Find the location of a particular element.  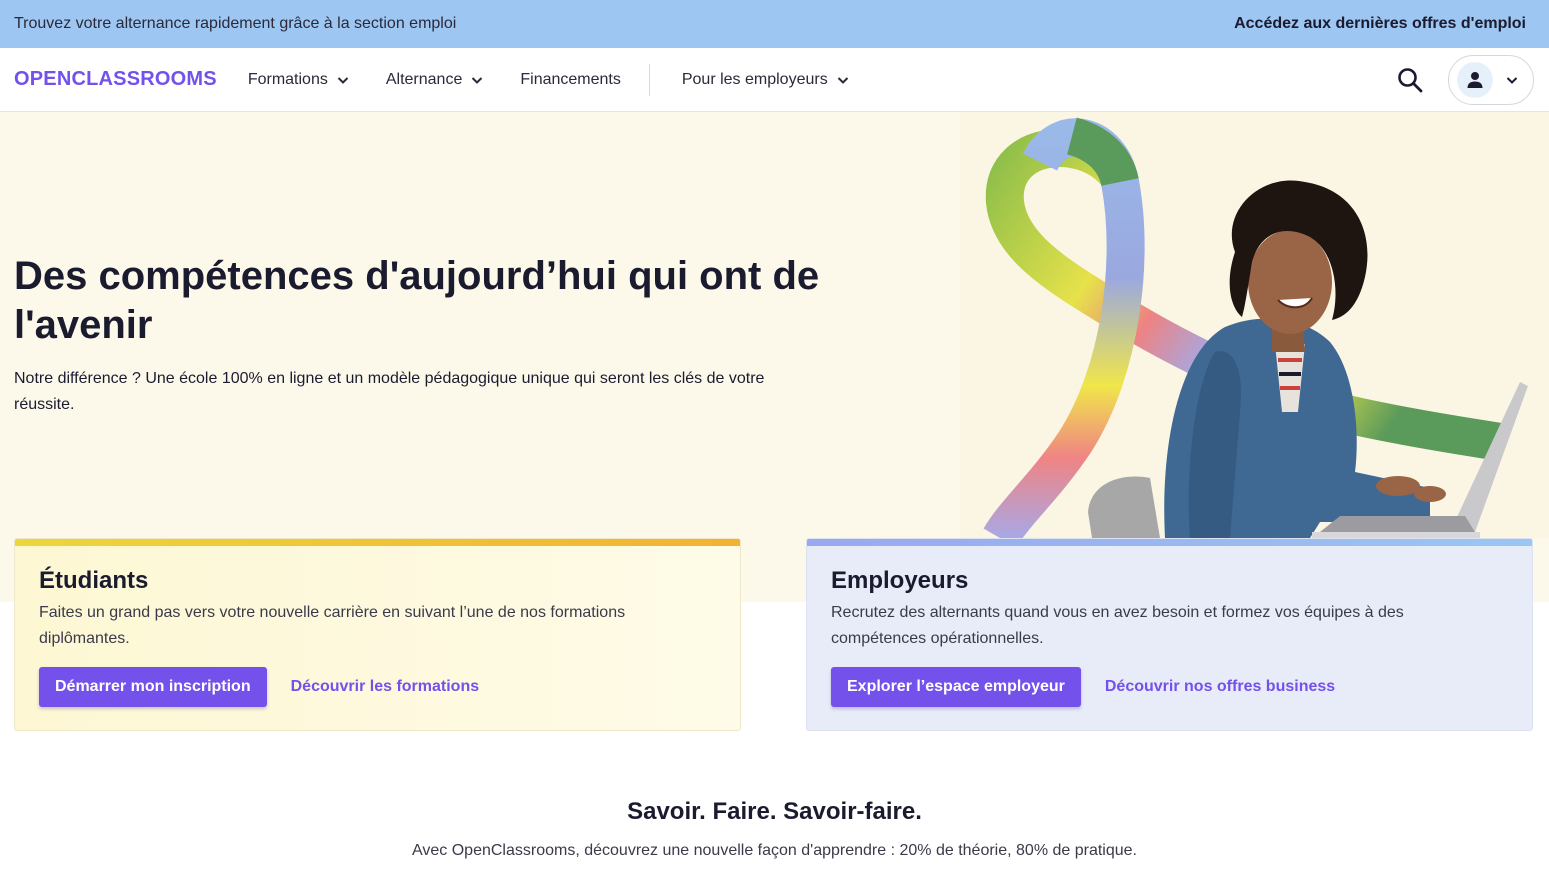

discover-courses-link: Découvrir les formations is located at coordinates (385, 687).